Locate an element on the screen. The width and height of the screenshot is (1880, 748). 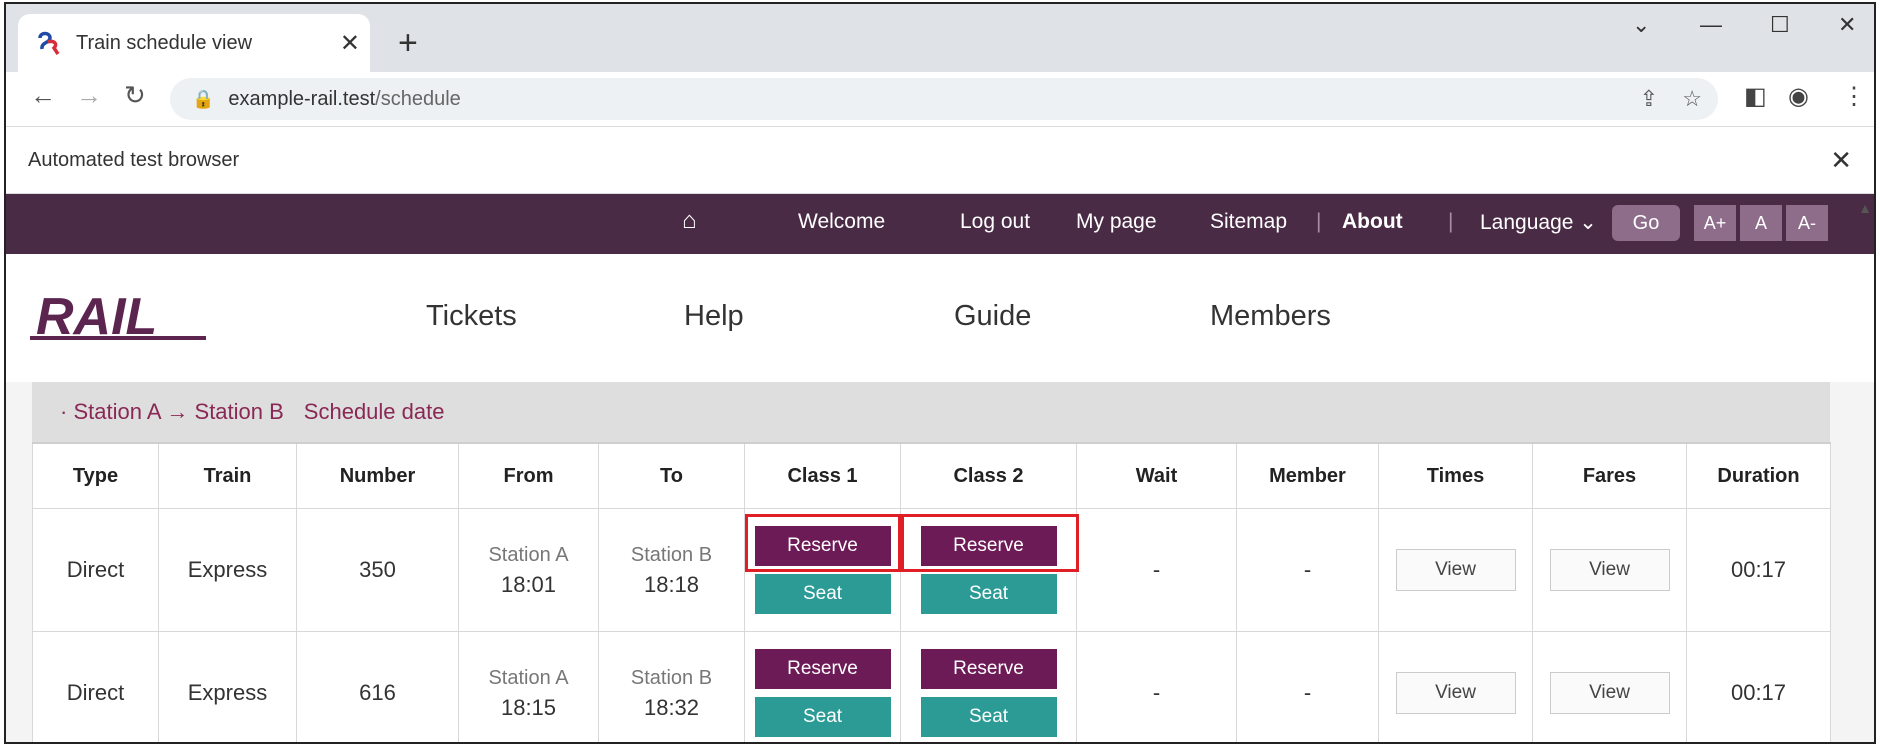
plus-icon: + is located at coordinates (408, 43).